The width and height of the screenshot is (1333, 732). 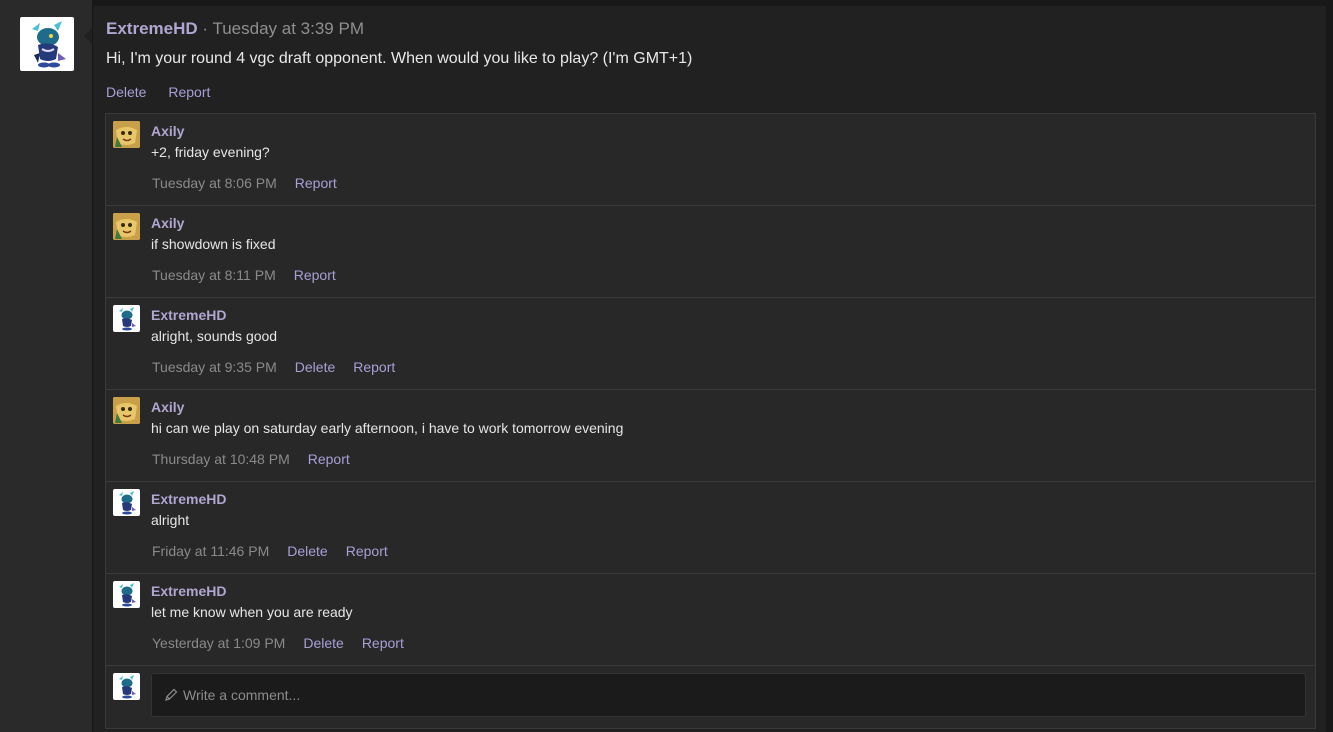 I want to click on post-timestamp: Tuesday at 3:39 PM, so click(x=288, y=28).